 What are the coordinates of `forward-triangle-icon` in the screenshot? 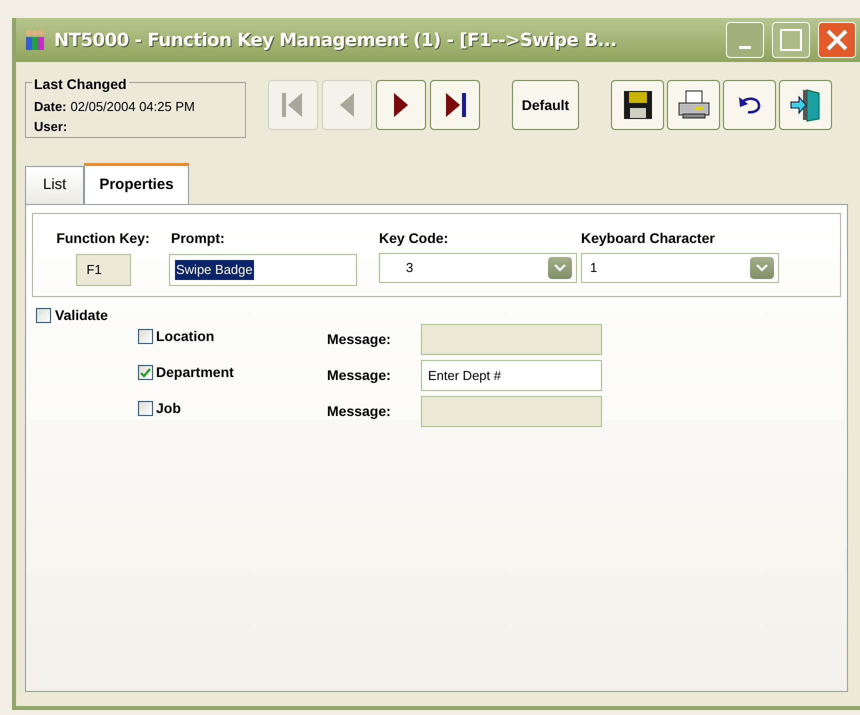 It's located at (401, 105).